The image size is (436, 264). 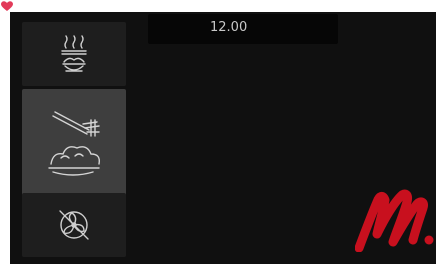 What do you see at coordinates (394, 220) in the screenshot?
I see `watermark-logo` at bounding box center [394, 220].